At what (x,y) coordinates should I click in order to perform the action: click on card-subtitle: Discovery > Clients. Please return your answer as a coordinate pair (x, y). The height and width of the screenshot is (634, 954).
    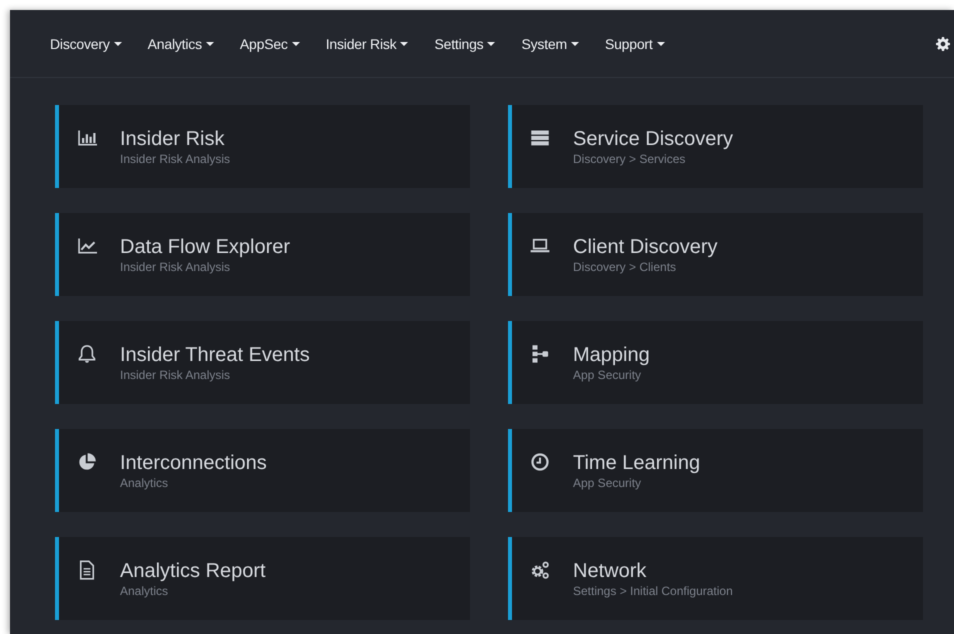
    Looking at the image, I should click on (625, 267).